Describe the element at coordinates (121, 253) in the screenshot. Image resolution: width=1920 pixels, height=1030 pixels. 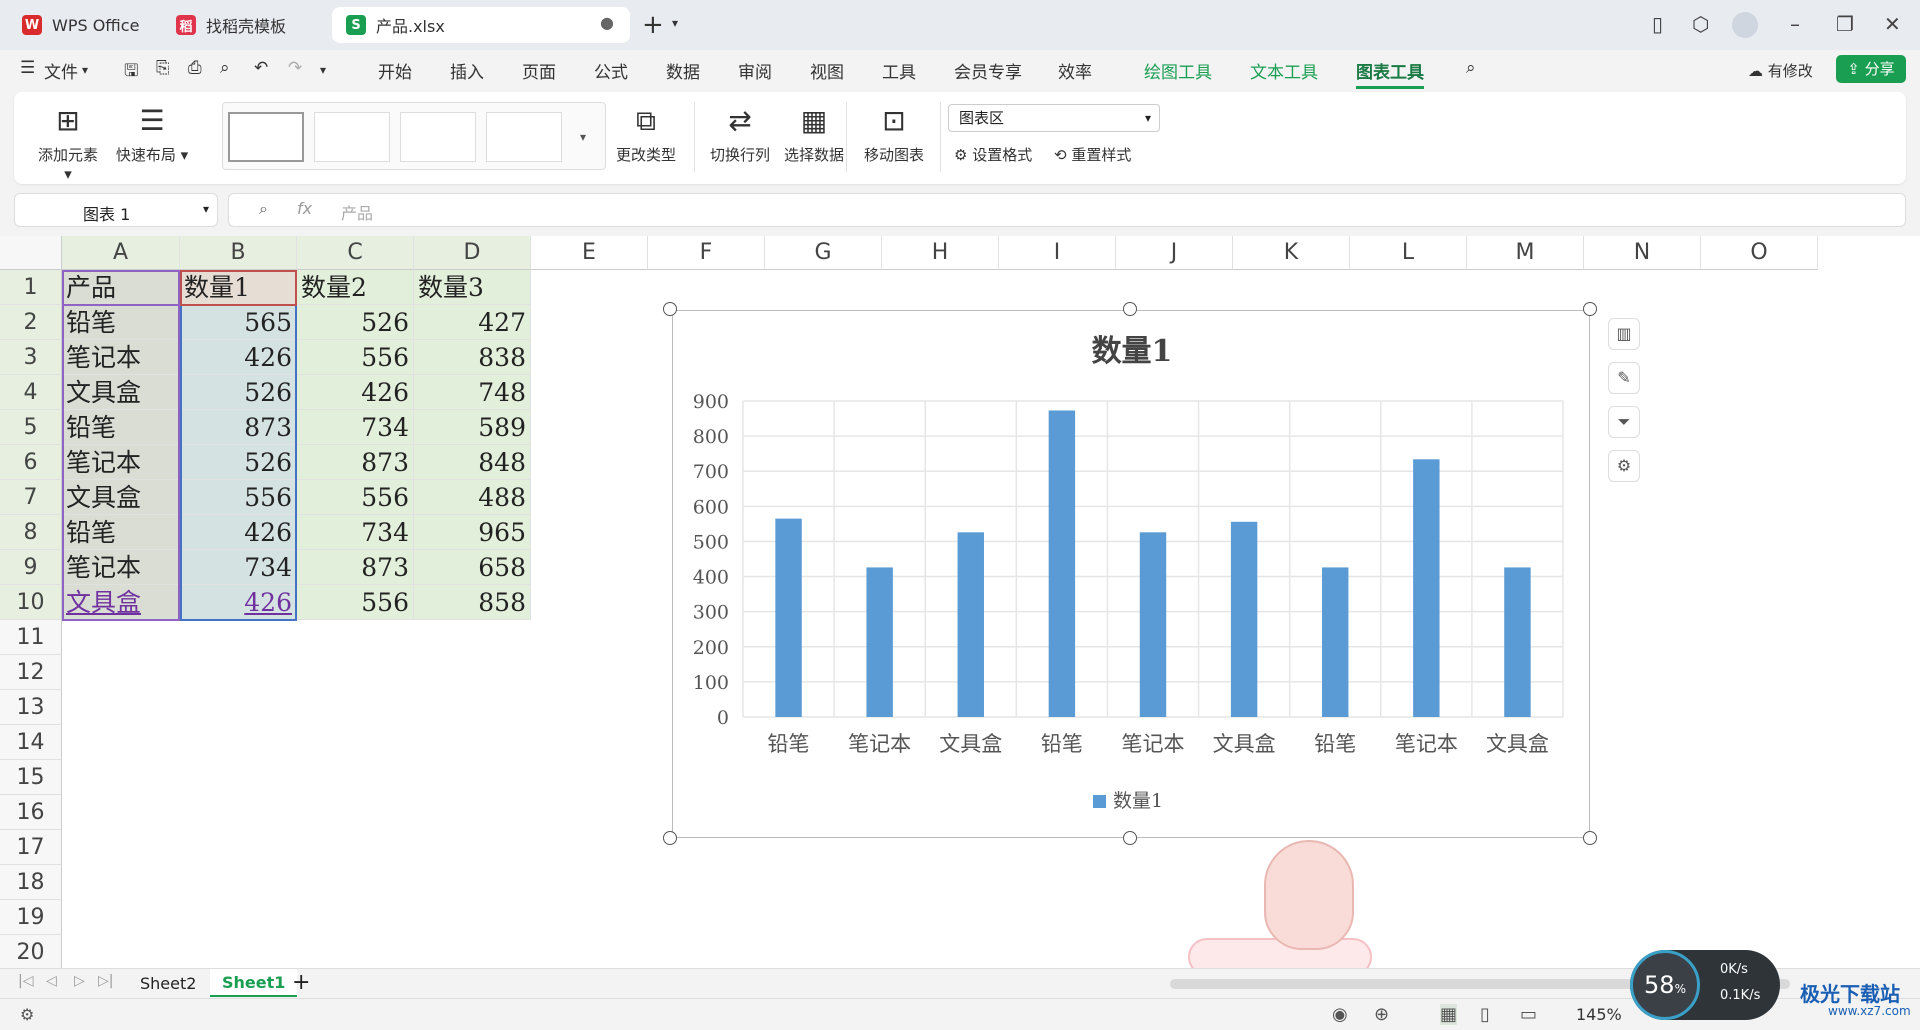
I see `column-header-a: A` at that location.